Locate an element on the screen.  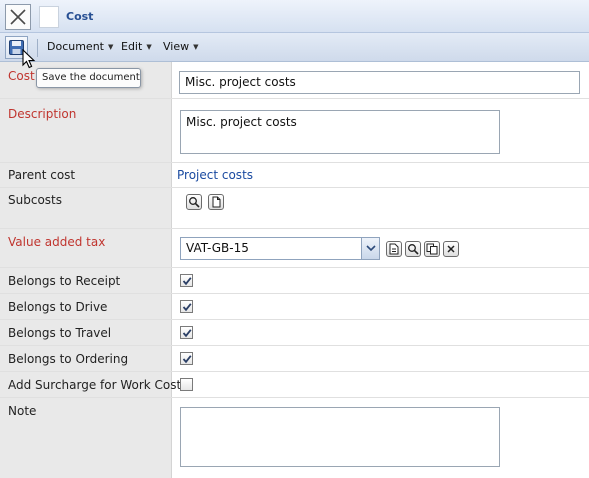
receipt-checkbox is located at coordinates (186, 280).